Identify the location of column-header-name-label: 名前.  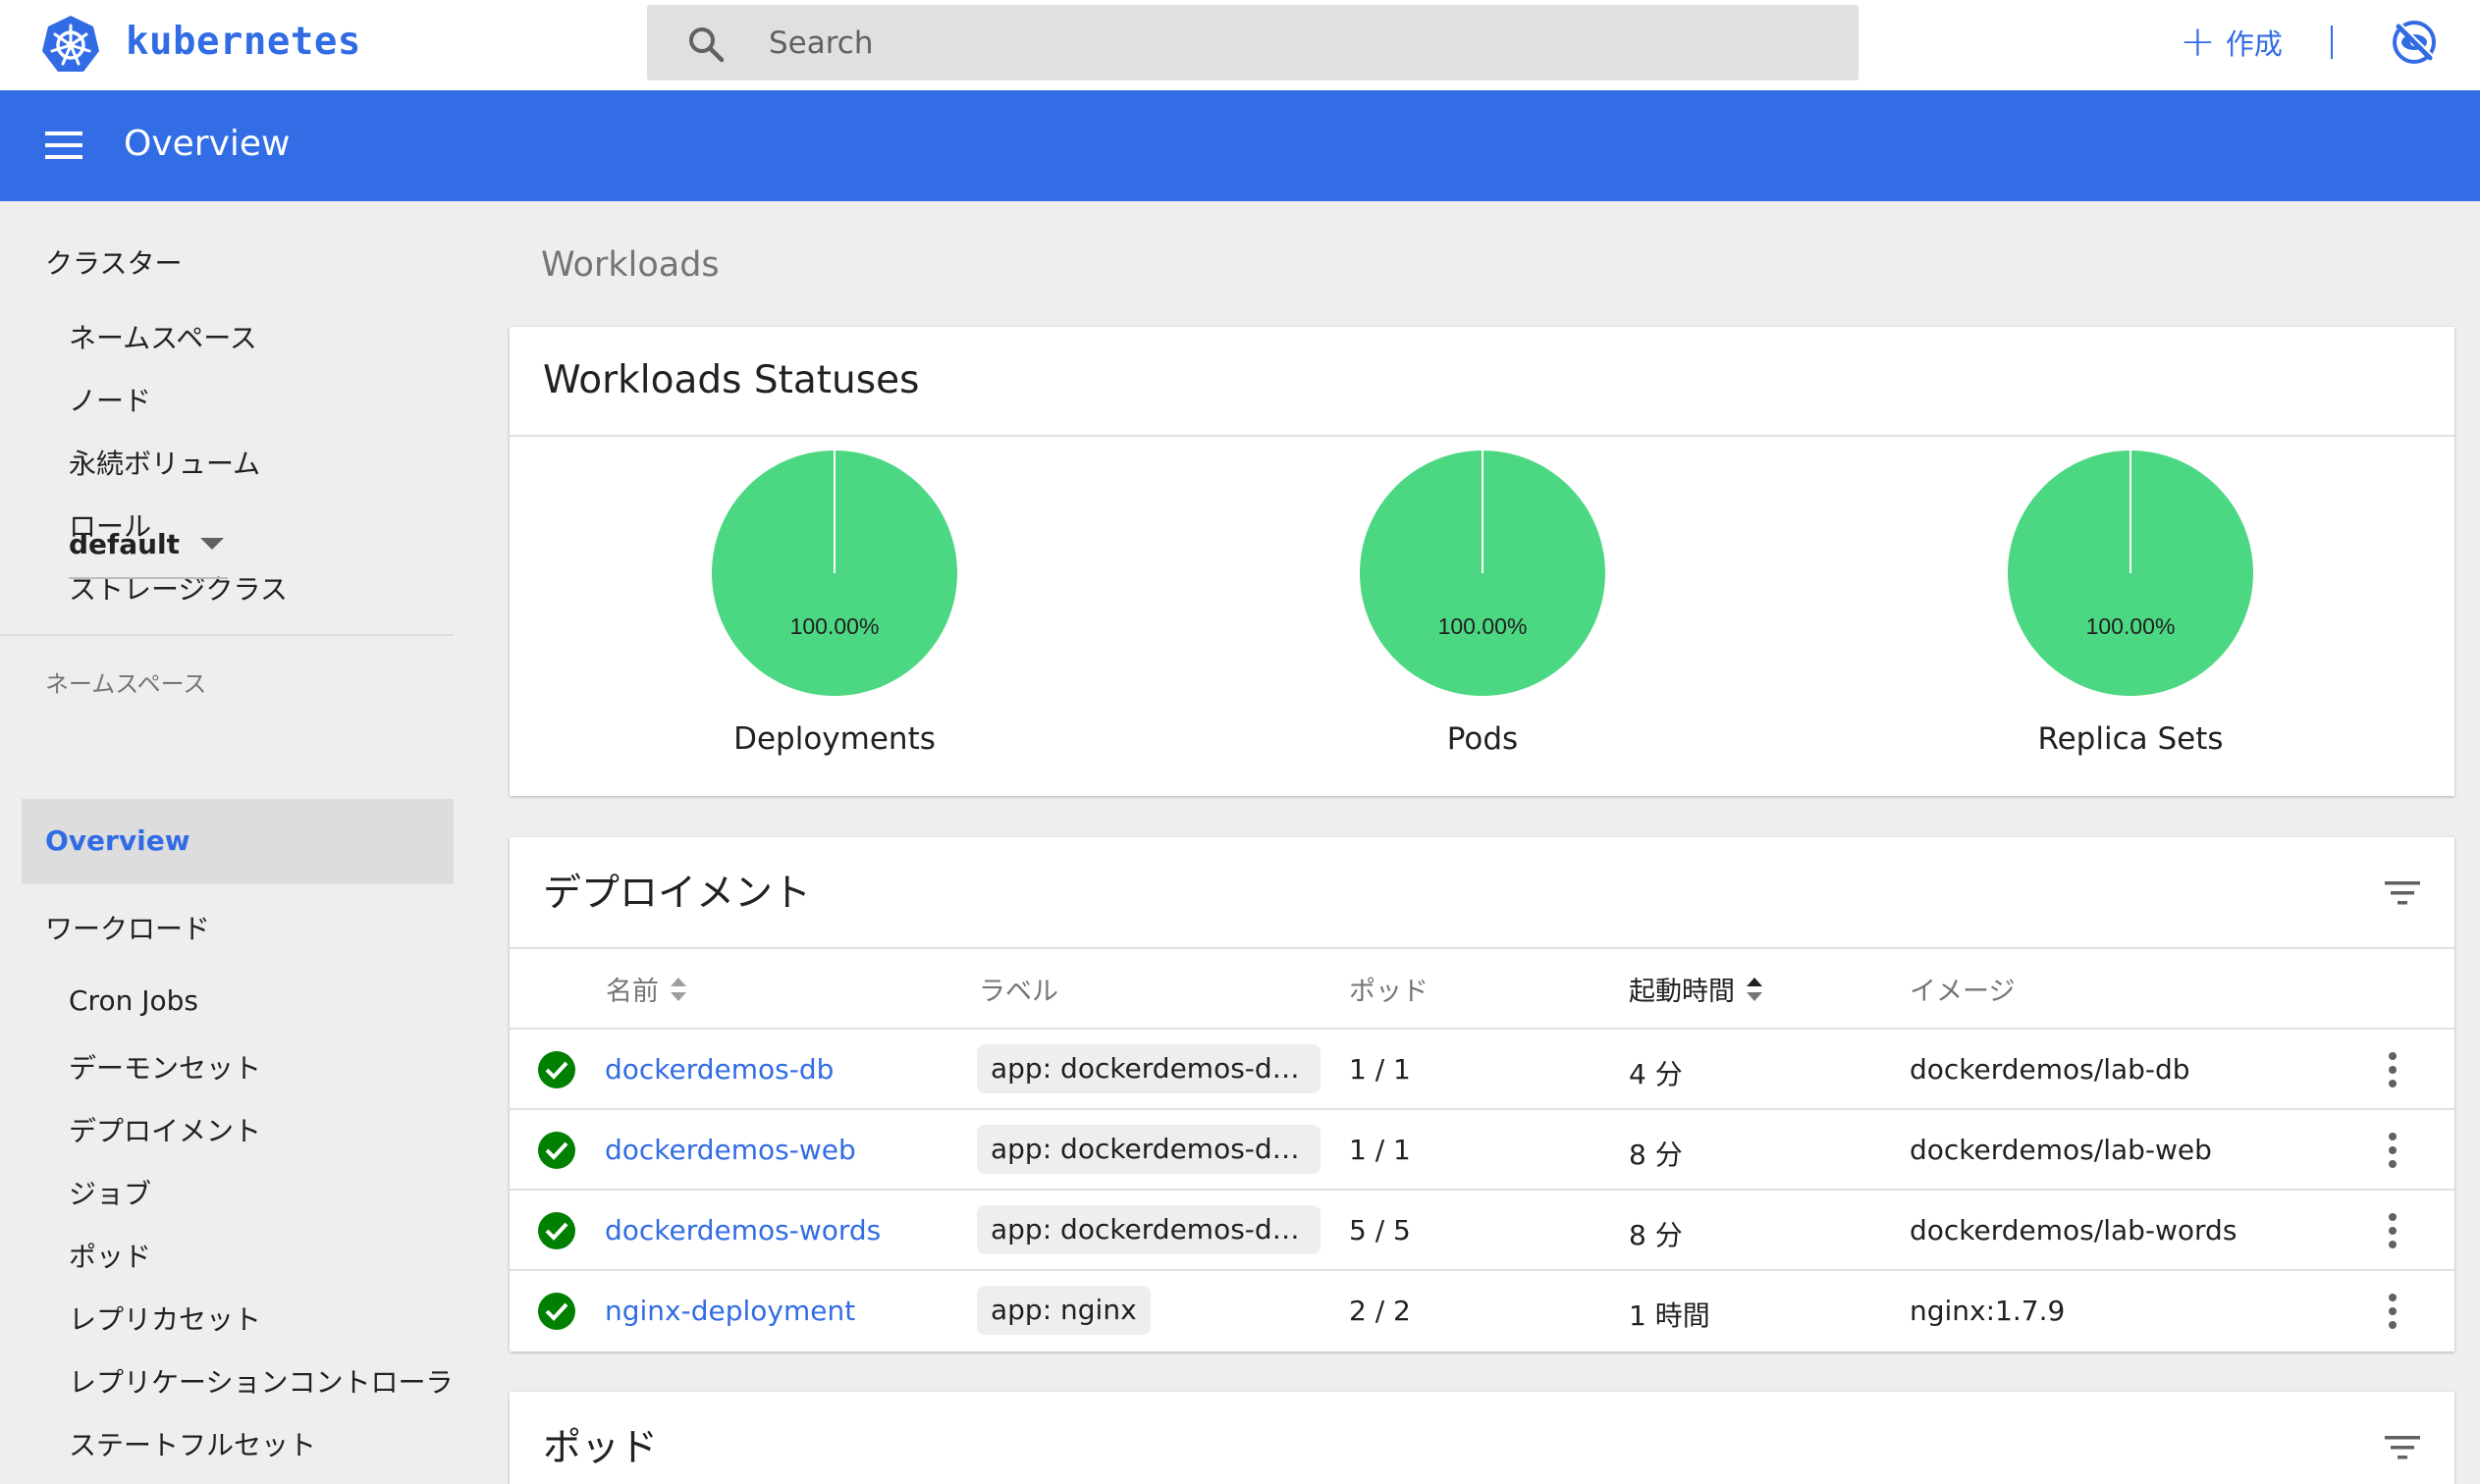
(632, 992).